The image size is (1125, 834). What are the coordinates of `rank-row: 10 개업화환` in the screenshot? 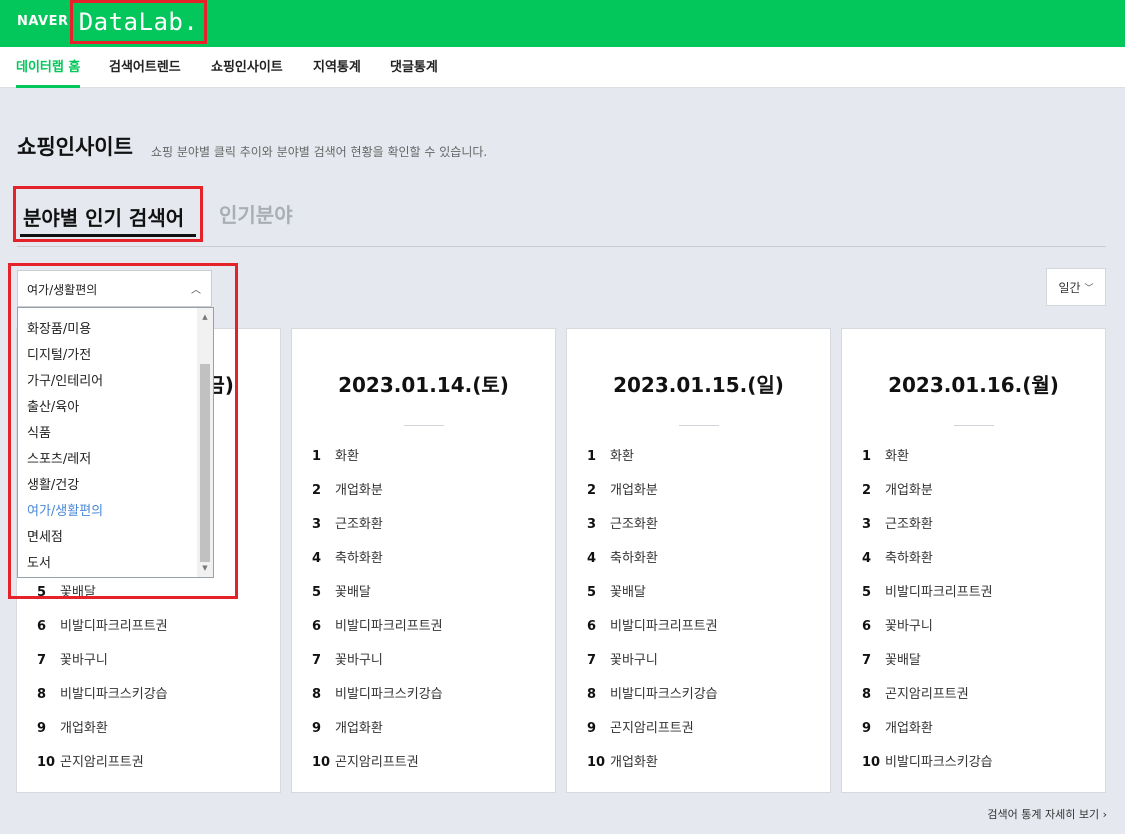 It's located at (622, 763).